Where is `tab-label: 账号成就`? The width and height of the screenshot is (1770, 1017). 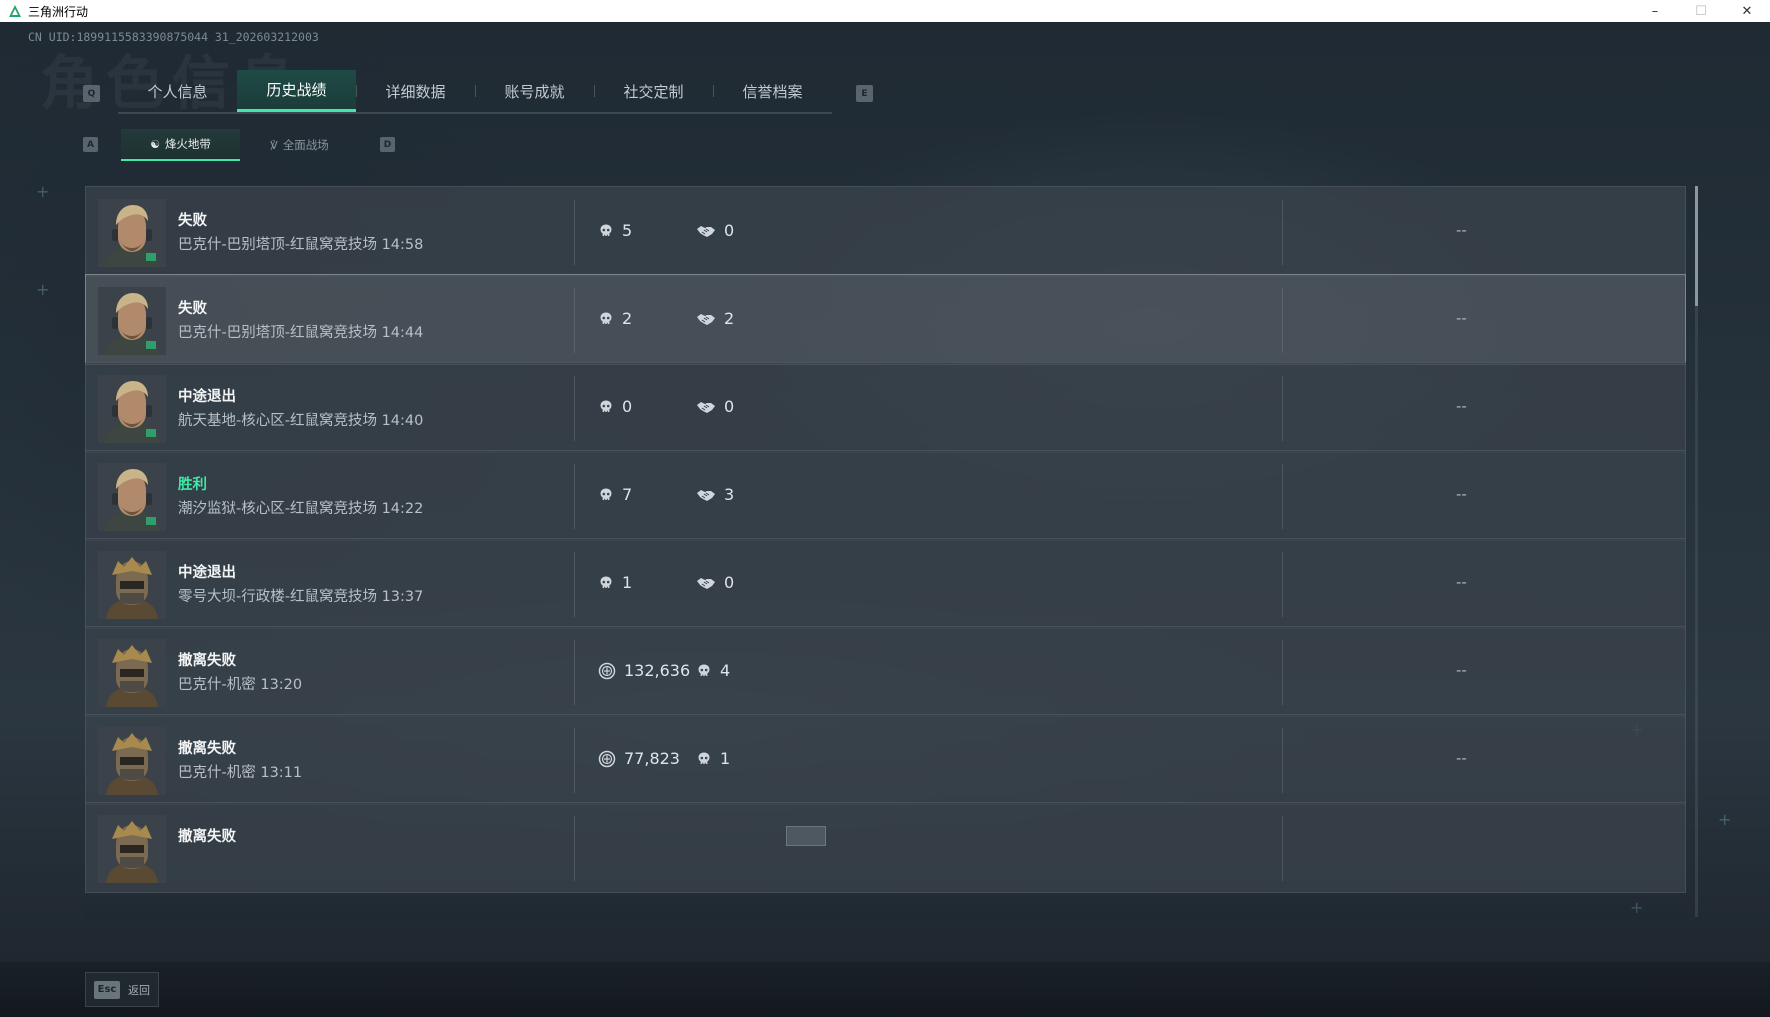
tab-label: 账号成就 is located at coordinates (534, 91).